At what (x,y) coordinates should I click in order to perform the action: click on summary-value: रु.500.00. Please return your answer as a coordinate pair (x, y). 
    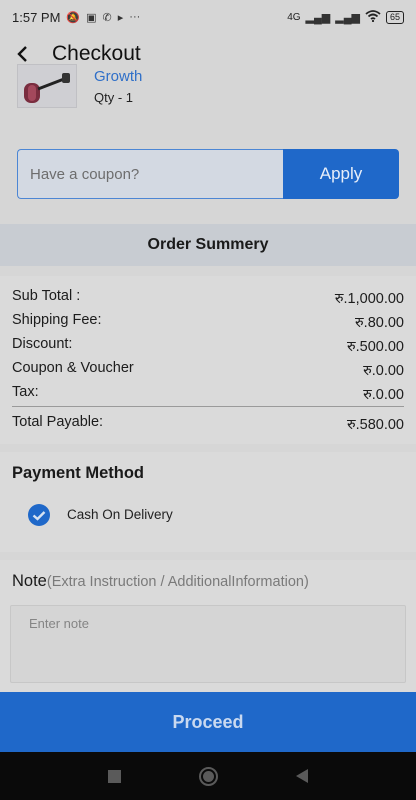
    Looking at the image, I should click on (375, 347).